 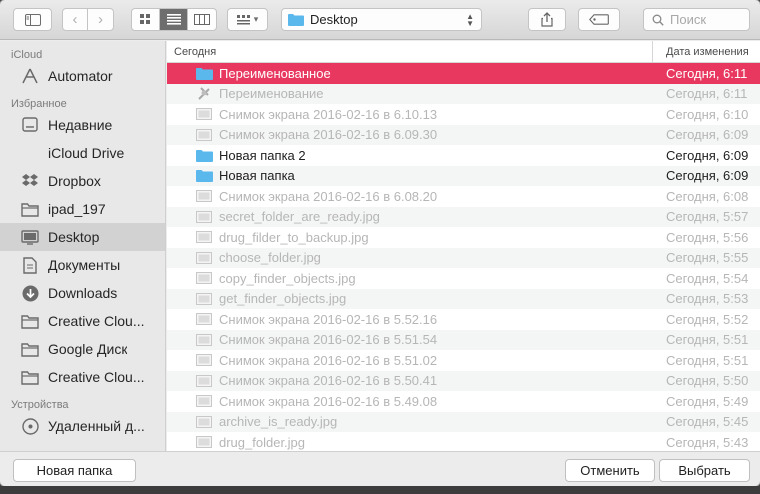 I want to click on sidebar-item: Недавние, so click(x=82, y=125).